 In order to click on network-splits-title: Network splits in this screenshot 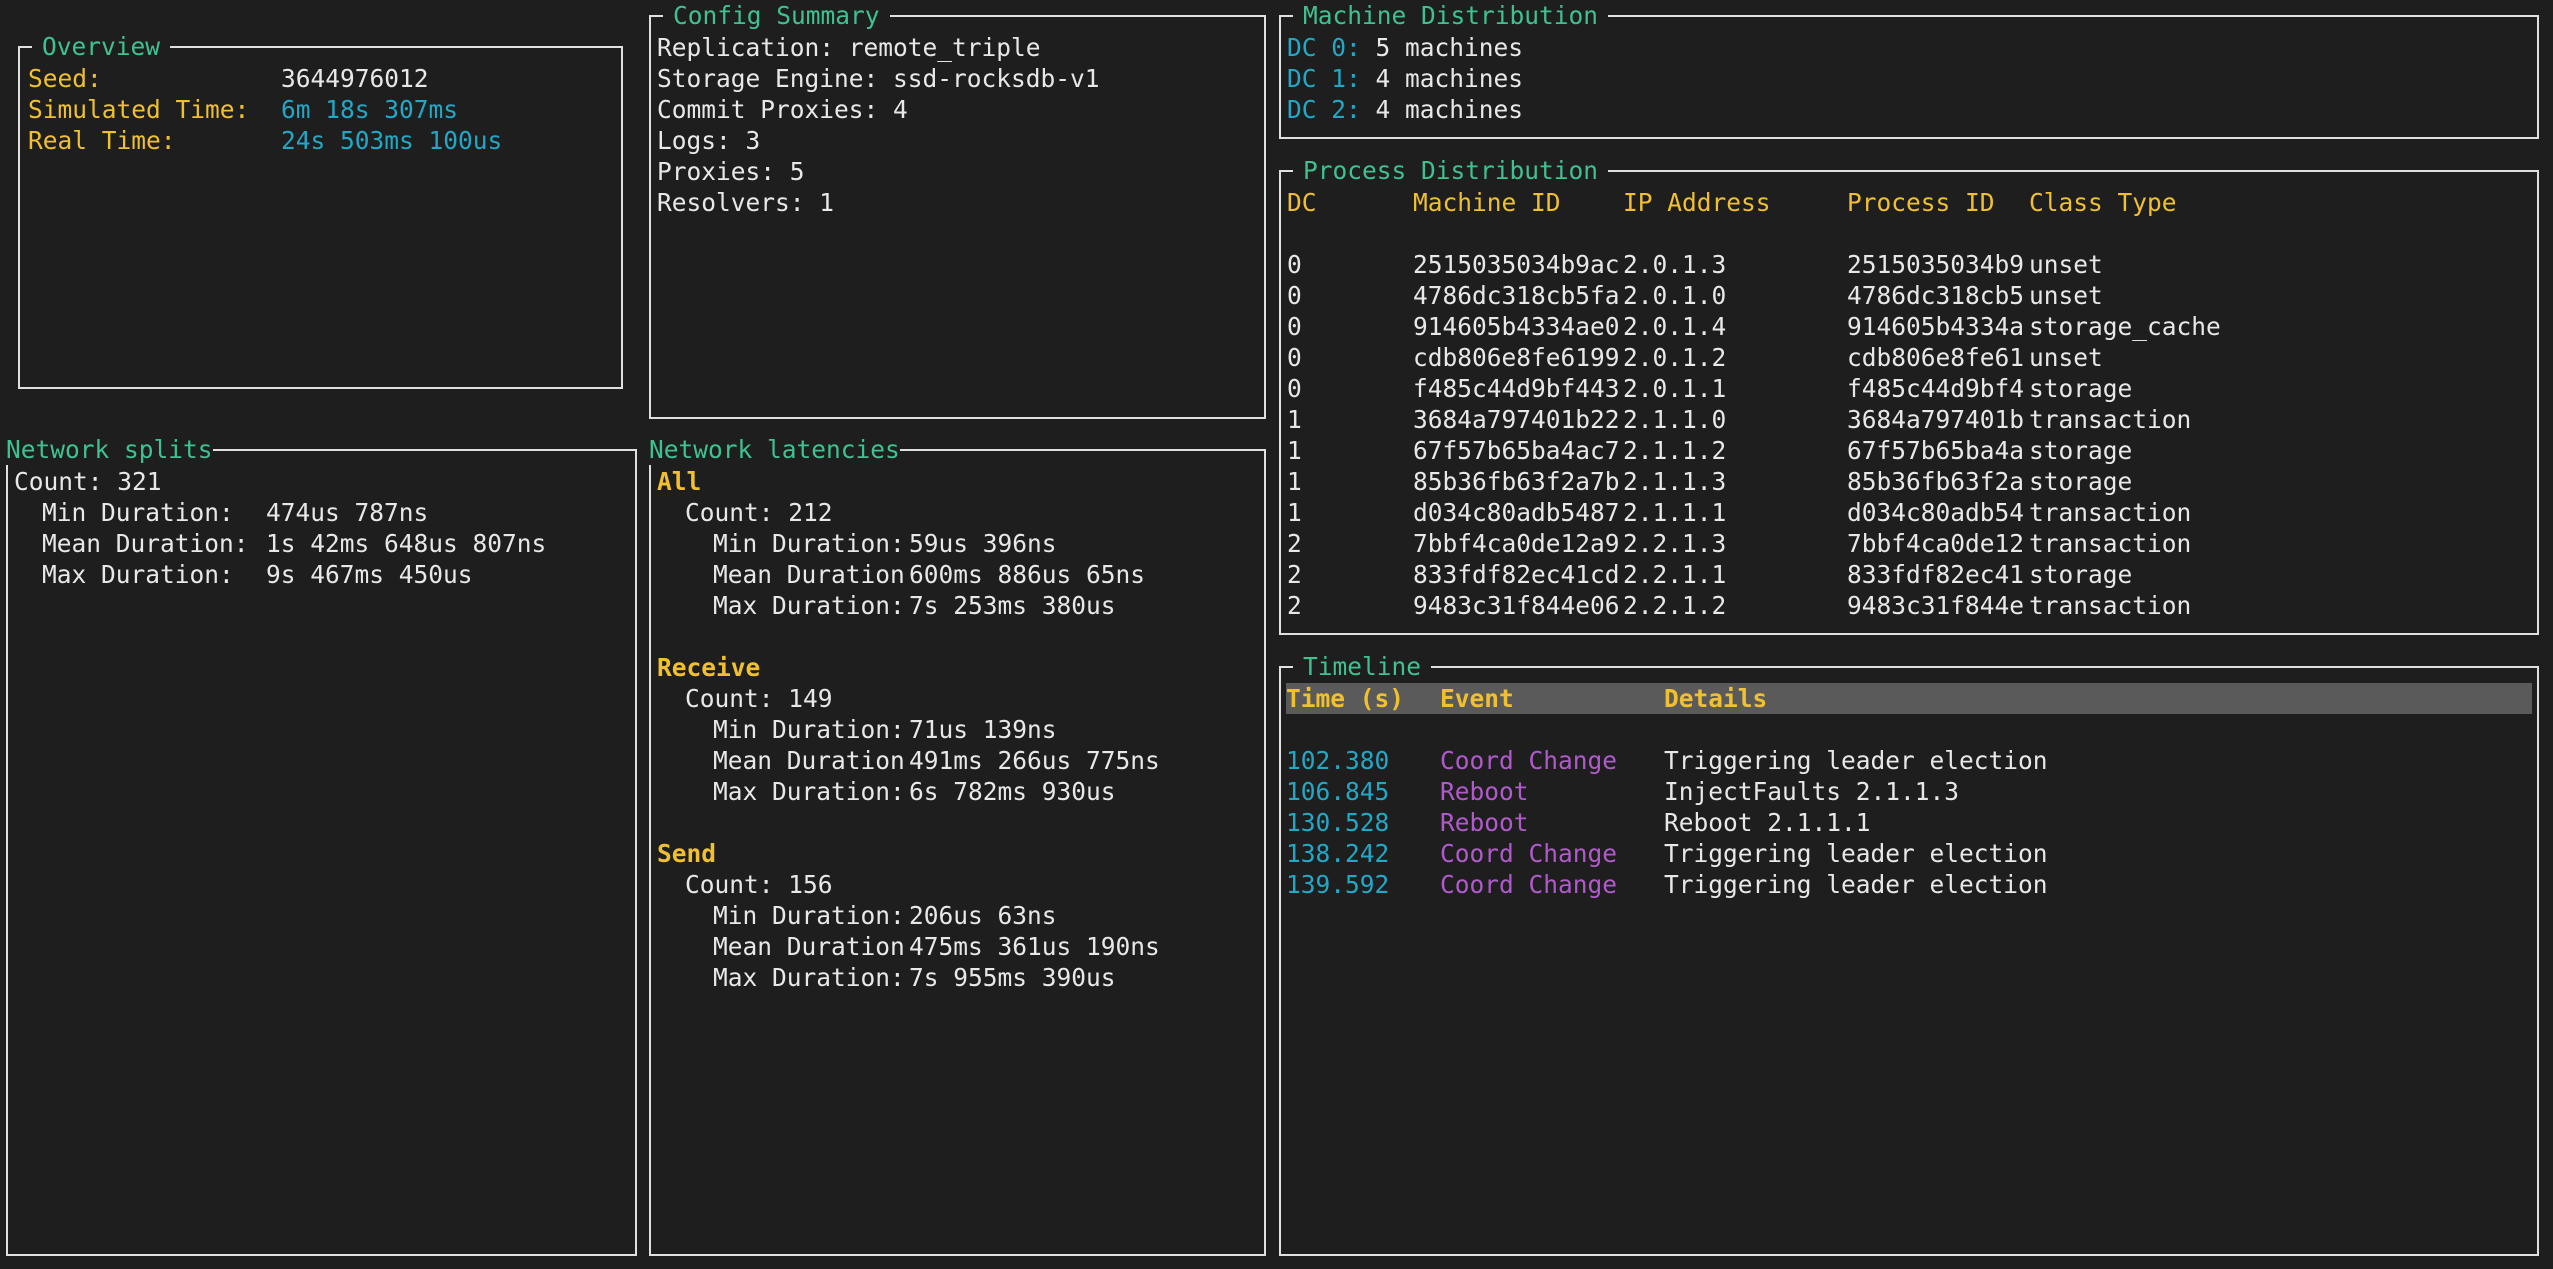, I will do `click(109, 449)`.